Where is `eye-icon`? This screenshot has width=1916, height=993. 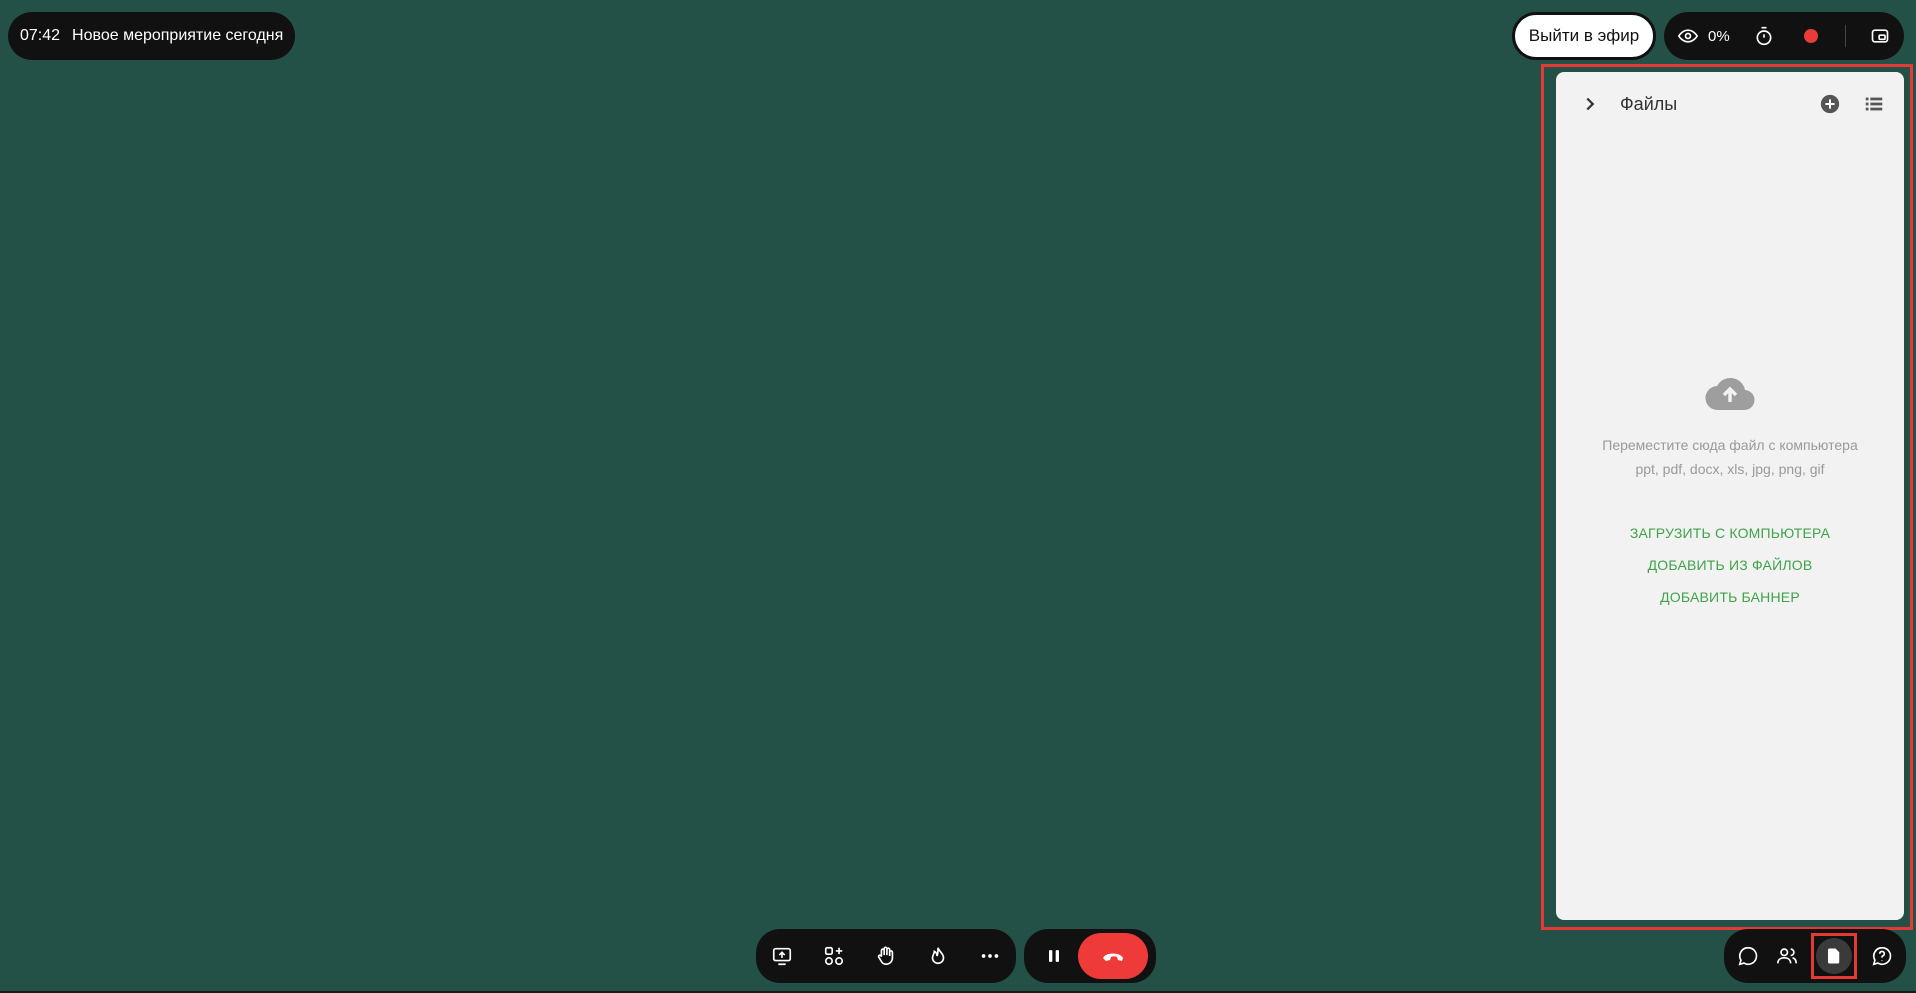
eye-icon is located at coordinates (1688, 36).